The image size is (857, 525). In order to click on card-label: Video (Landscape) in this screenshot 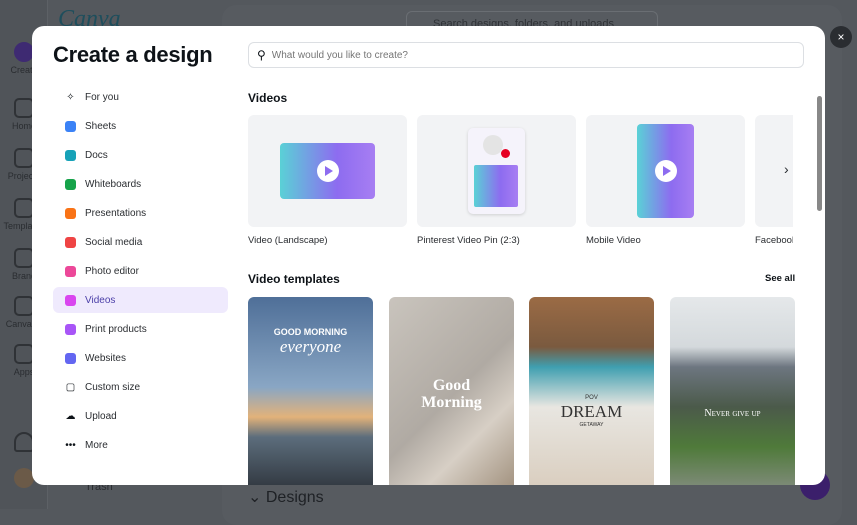, I will do `click(288, 240)`.